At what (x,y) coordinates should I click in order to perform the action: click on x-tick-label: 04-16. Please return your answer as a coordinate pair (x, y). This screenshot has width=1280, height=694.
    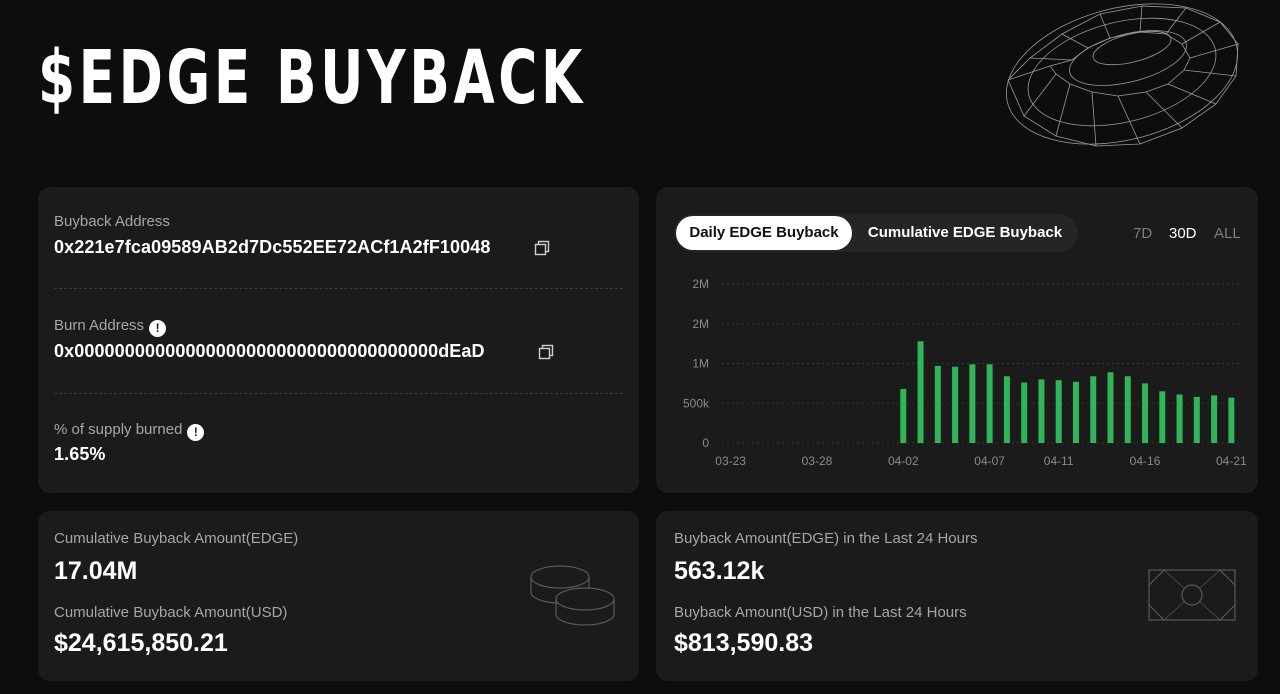
    Looking at the image, I should click on (1145, 461).